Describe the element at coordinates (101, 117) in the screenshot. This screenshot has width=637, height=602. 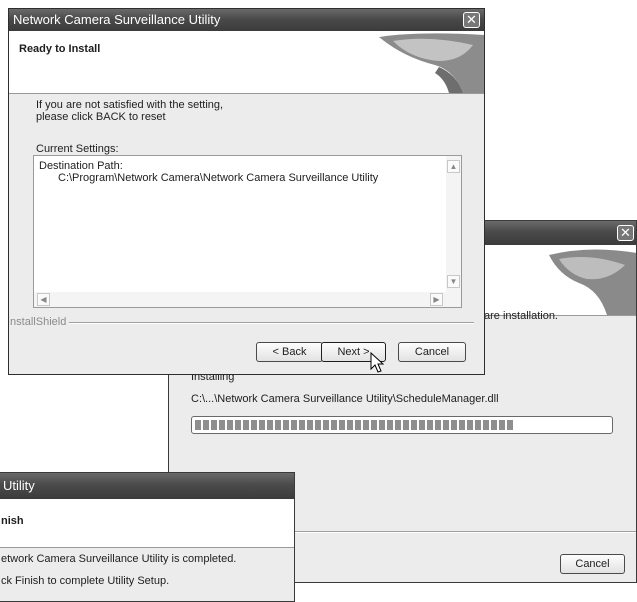
I see `instructions-line2: please click BACK to reset` at that location.